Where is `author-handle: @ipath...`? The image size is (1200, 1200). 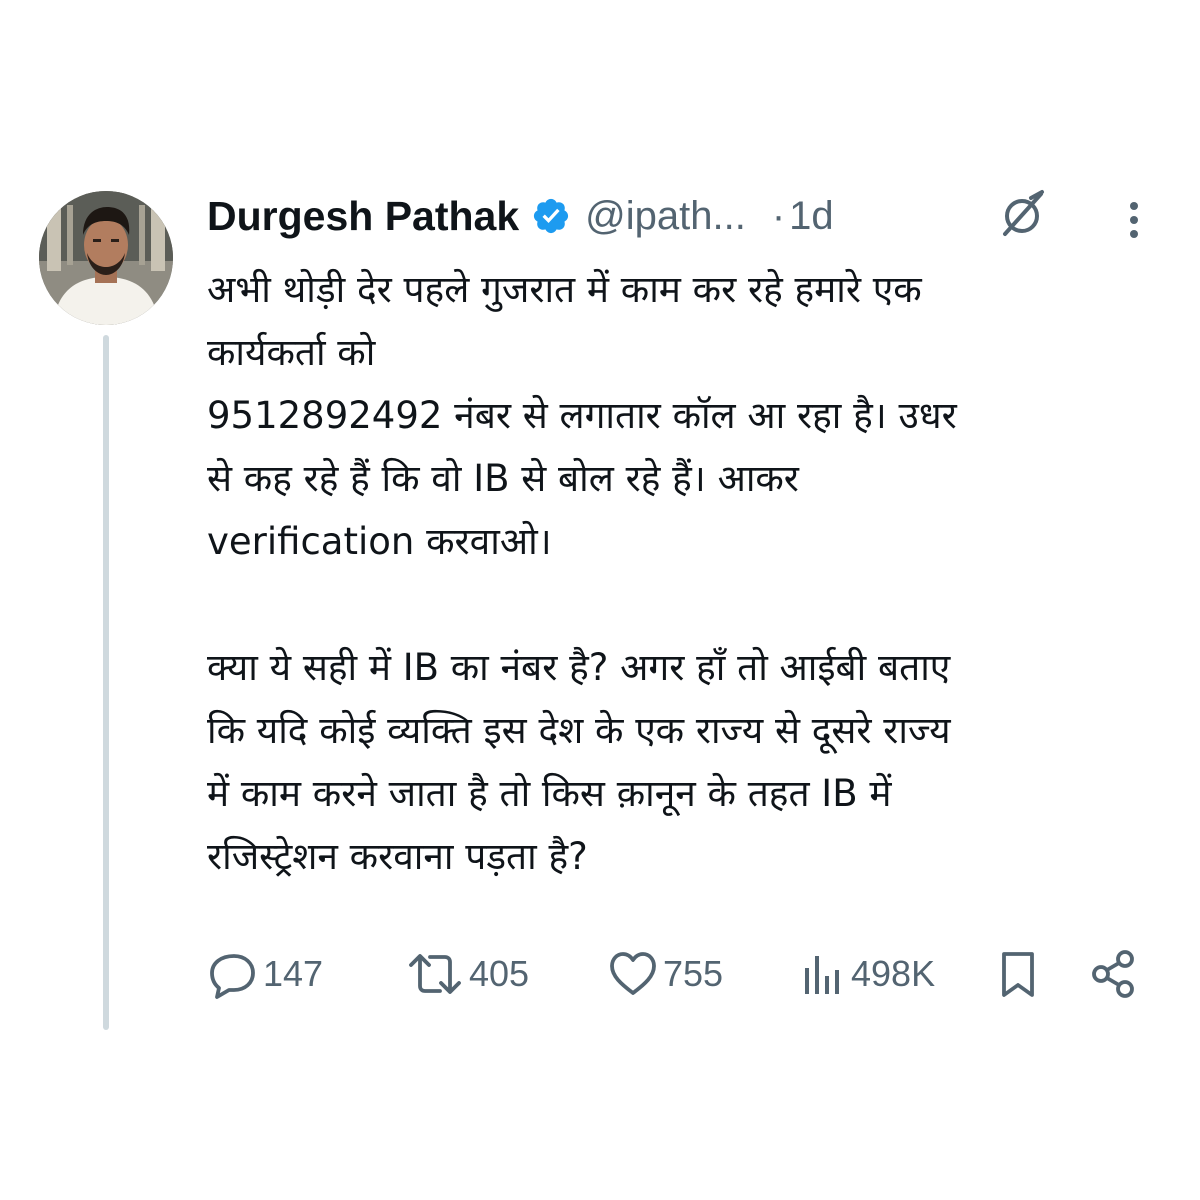
author-handle: @ipath... is located at coordinates (665, 216).